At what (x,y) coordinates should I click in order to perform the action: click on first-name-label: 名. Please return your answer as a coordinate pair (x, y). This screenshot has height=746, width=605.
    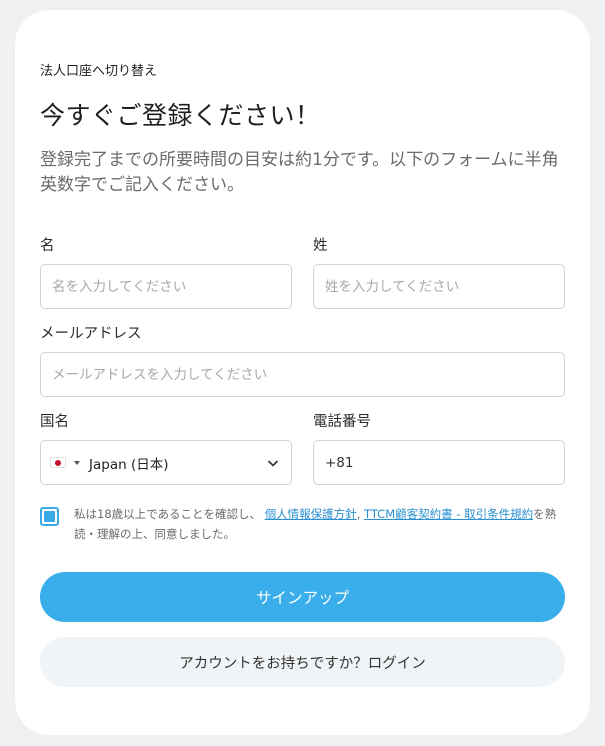
    Looking at the image, I should click on (47, 246).